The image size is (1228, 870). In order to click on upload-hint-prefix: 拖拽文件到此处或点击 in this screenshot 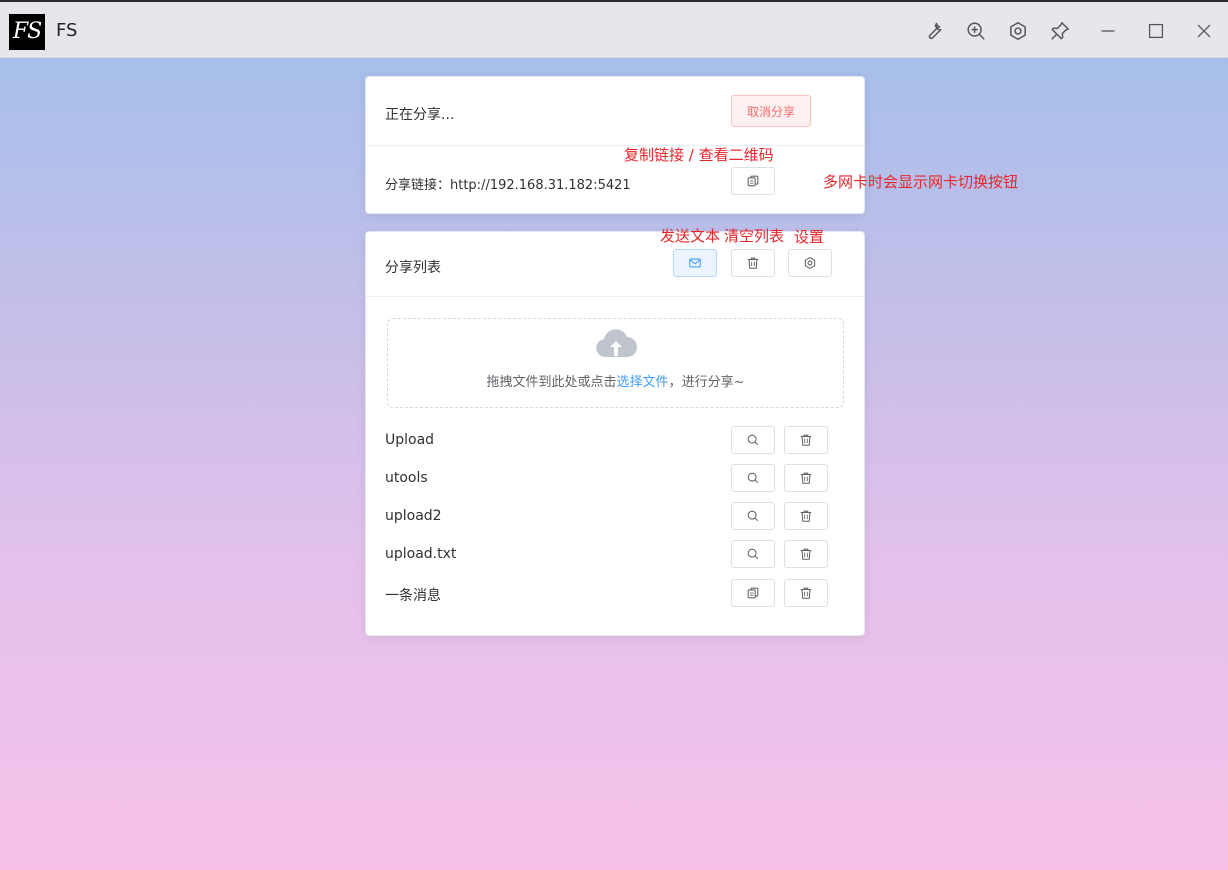, I will do `click(551, 382)`.